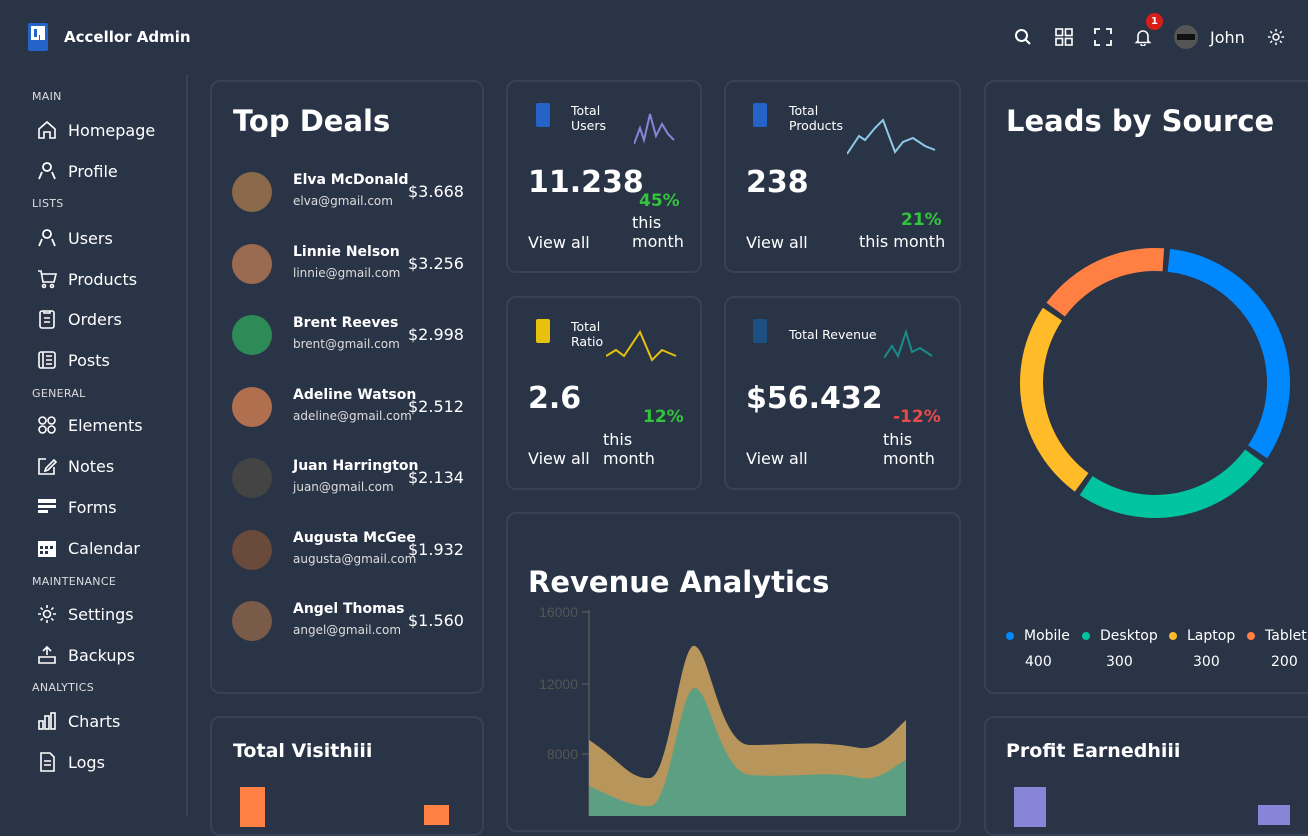  I want to click on products-month: this month, so click(902, 241).